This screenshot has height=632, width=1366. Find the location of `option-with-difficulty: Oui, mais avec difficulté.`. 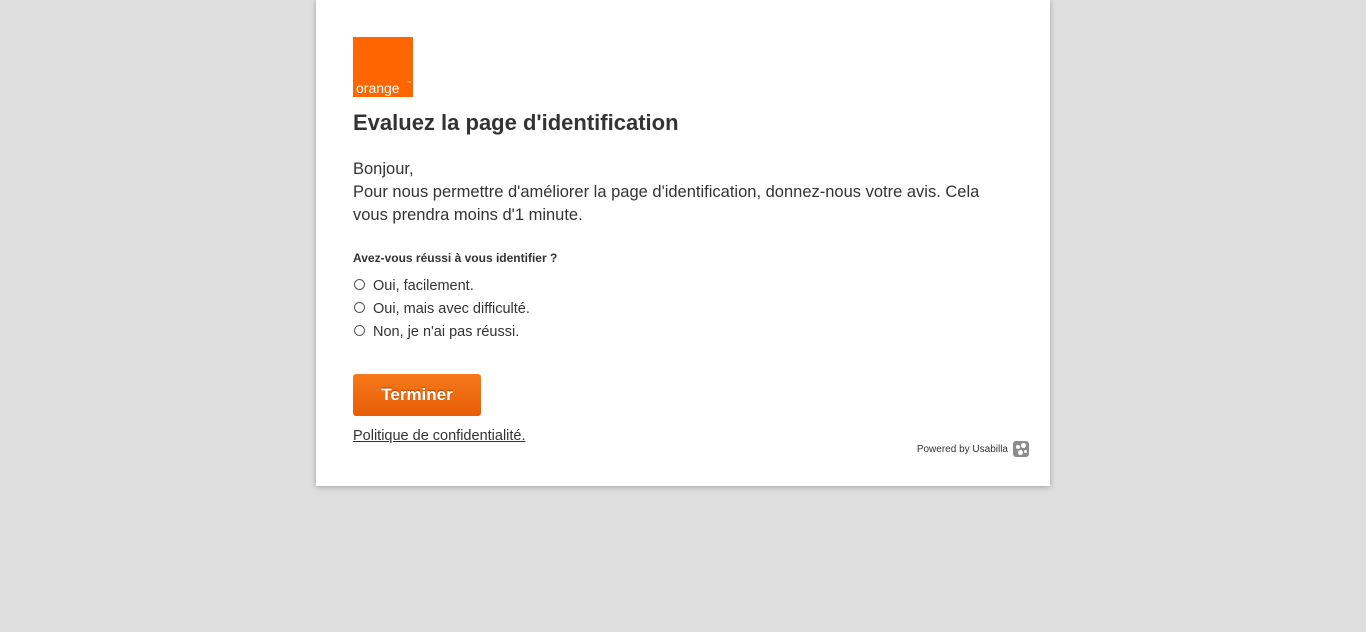

option-with-difficulty: Oui, mais avec difficulté. is located at coordinates (441, 308).